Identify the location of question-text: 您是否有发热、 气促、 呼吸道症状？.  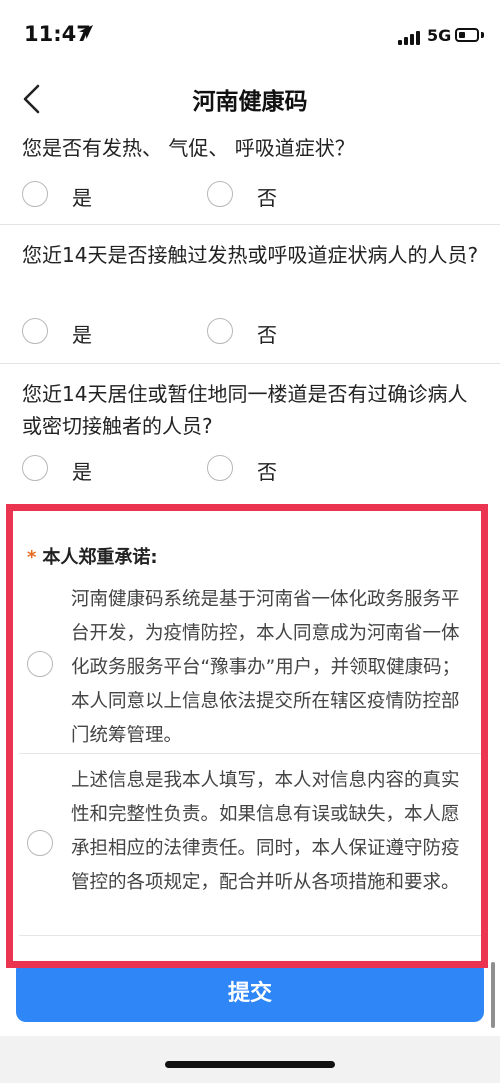
(188, 148).